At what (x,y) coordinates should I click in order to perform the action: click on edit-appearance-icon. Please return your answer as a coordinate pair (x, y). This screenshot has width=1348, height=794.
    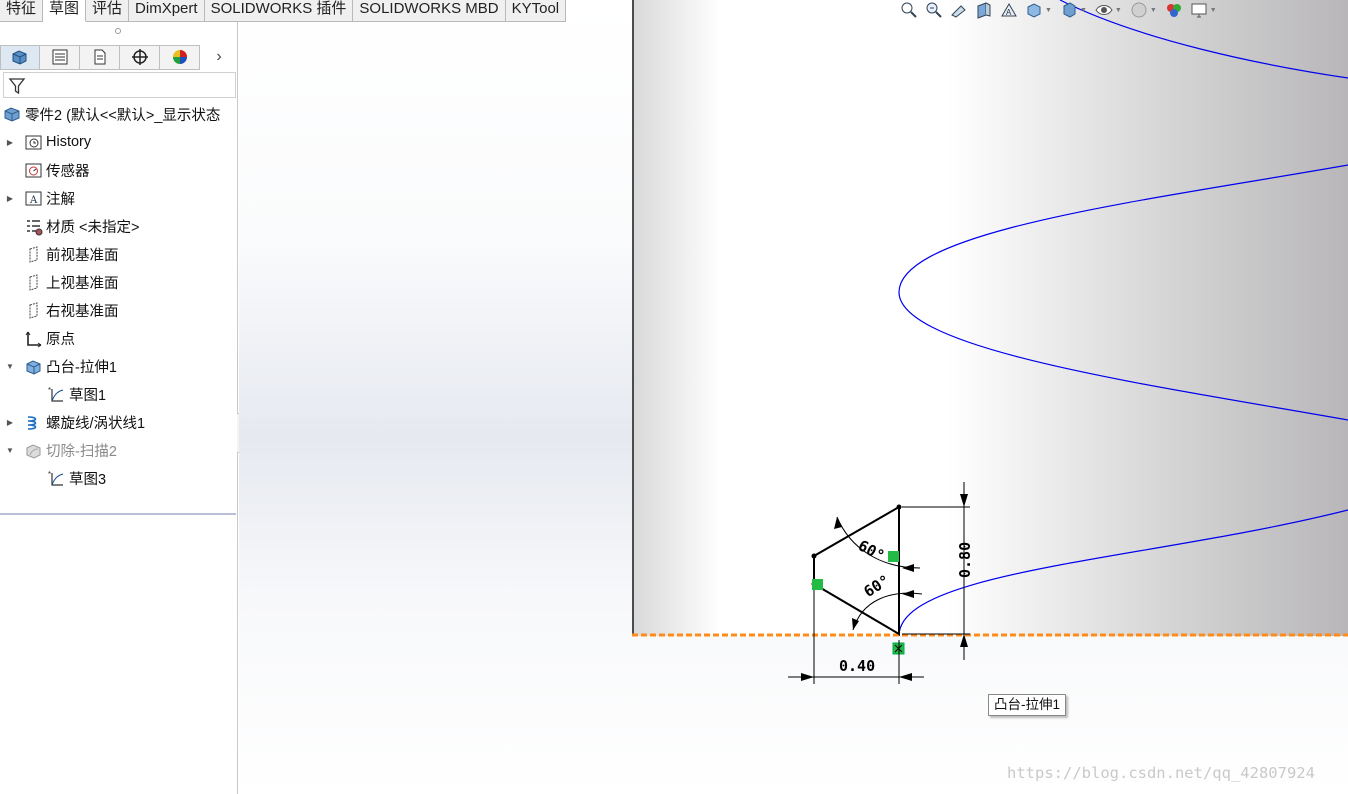
    Looking at the image, I should click on (1139, 10).